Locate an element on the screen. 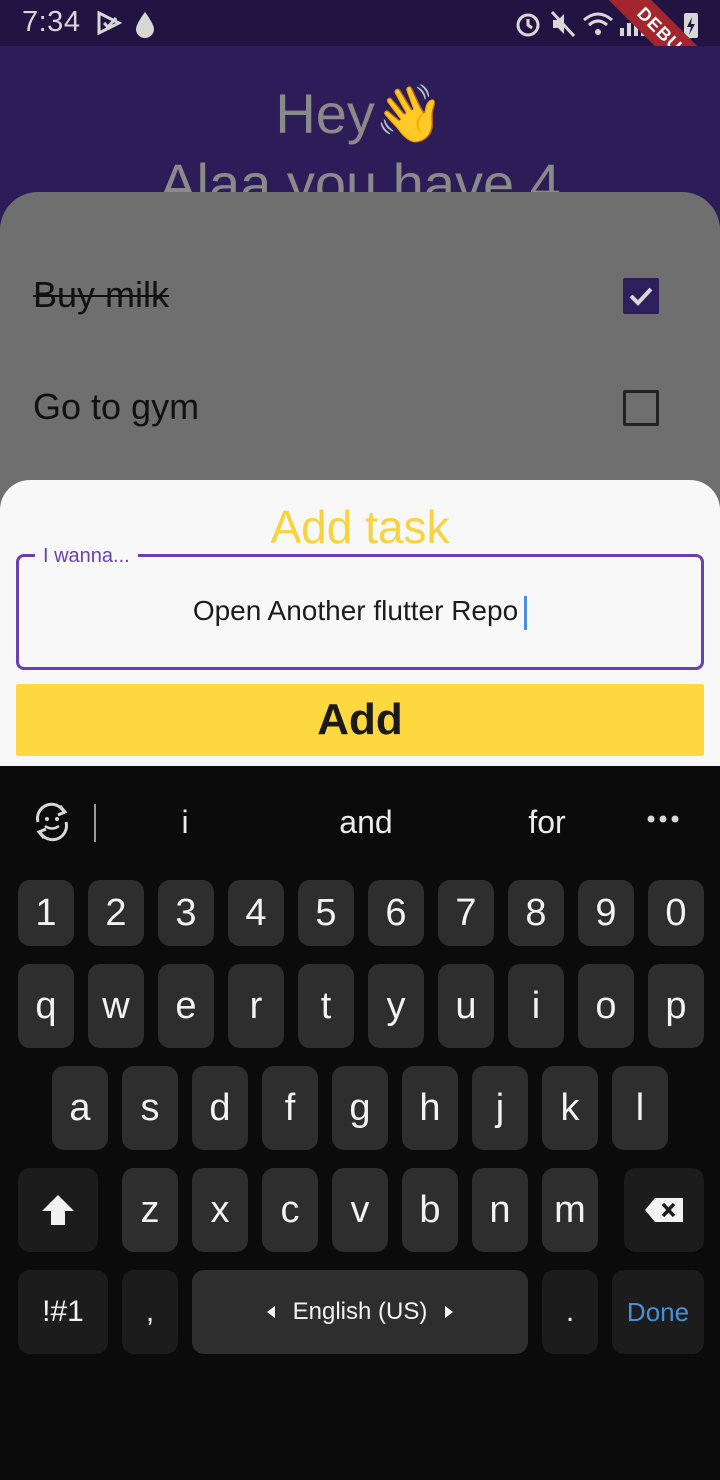 This screenshot has height=1480, width=720. key-h: h is located at coordinates (430, 1108).